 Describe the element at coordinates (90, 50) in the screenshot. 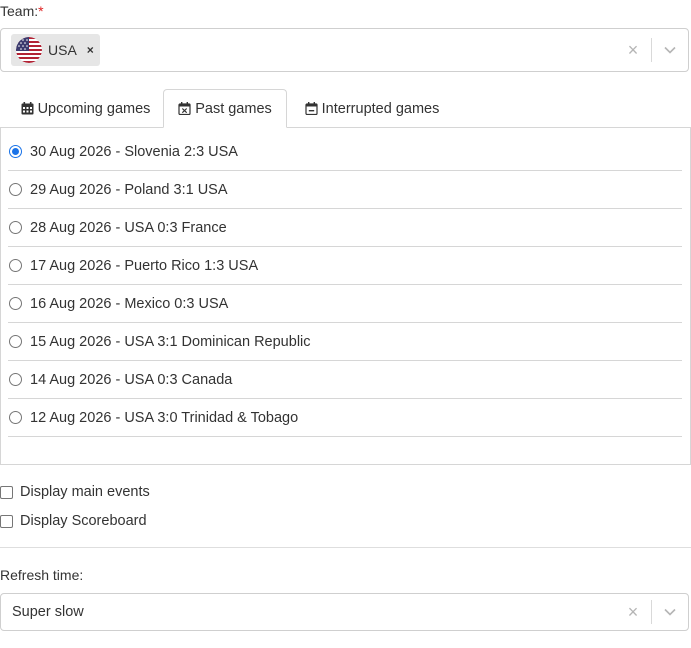

I see `remove-team-button: ×` at that location.